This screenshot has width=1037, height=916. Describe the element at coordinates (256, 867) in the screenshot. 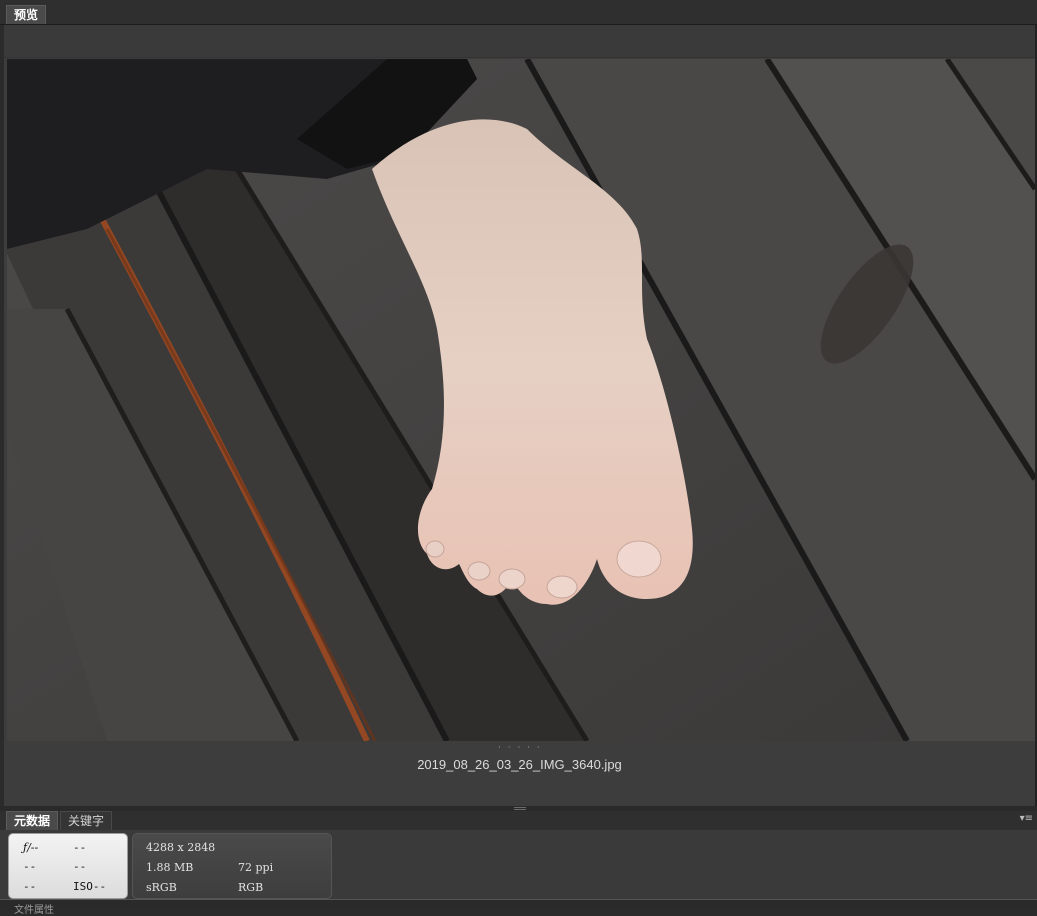

I see `resolution-value: 72 ppi` at that location.